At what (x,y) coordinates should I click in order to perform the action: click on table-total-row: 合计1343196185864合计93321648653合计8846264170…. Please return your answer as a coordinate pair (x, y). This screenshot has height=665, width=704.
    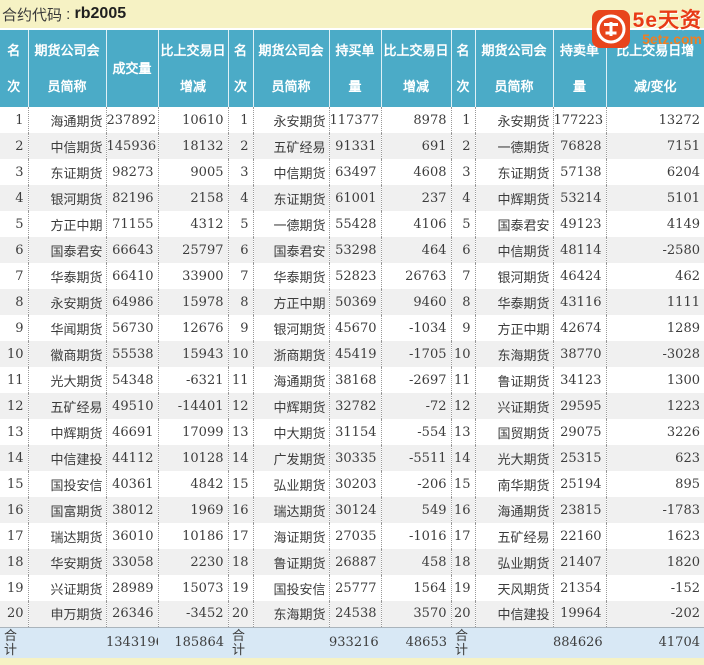
    Looking at the image, I should click on (352, 642).